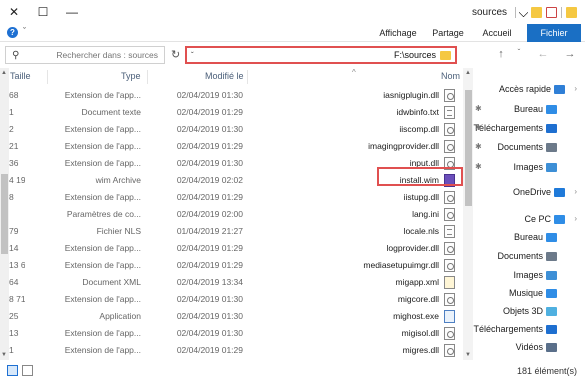 This screenshot has height=382, width=585. I want to click on nav-item: Téléchargements ✱, so click(529, 129).